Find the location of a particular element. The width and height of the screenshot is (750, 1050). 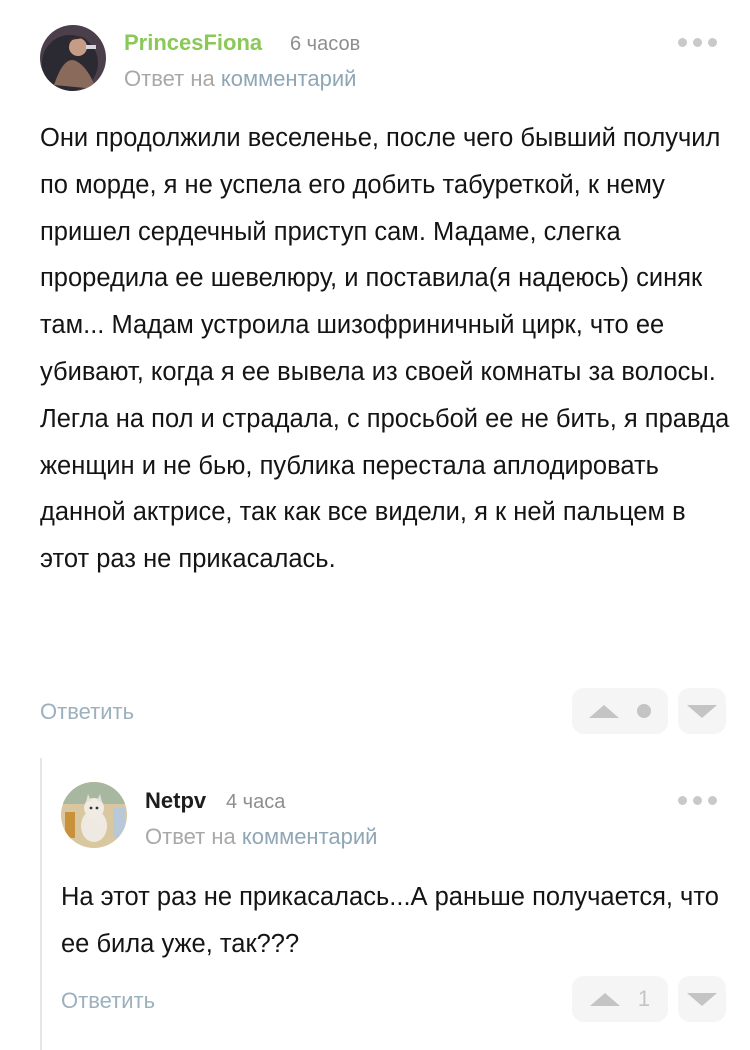

vote-controls is located at coordinates (649, 711).